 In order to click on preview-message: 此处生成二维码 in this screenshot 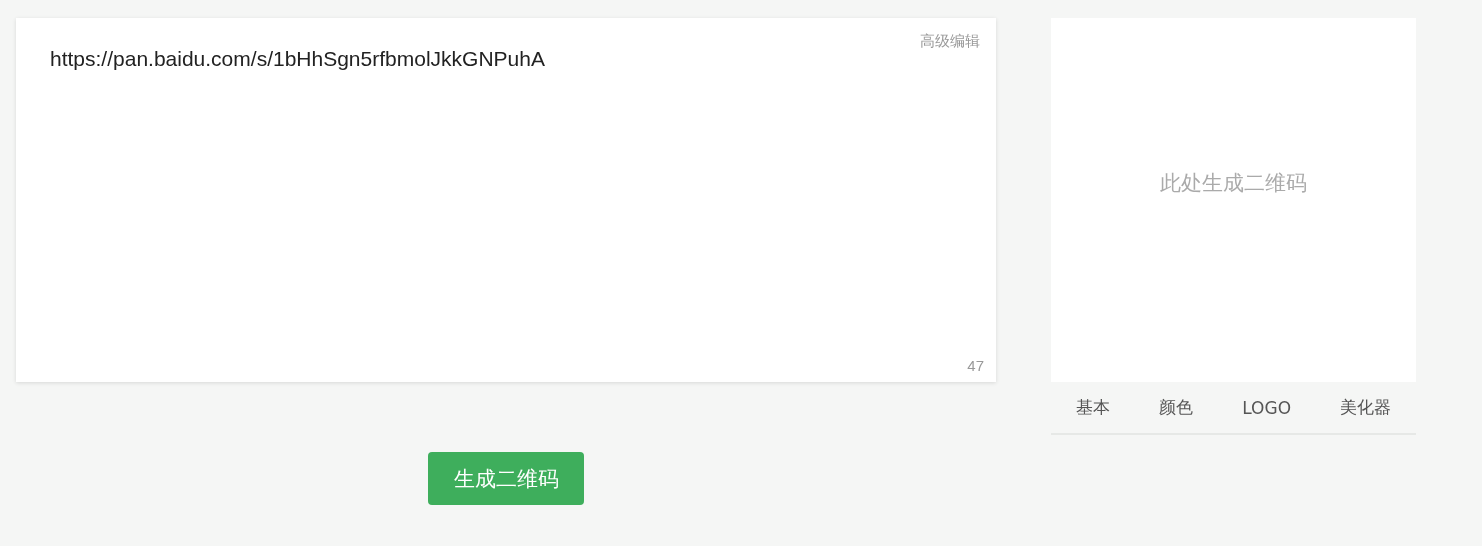, I will do `click(1233, 183)`.